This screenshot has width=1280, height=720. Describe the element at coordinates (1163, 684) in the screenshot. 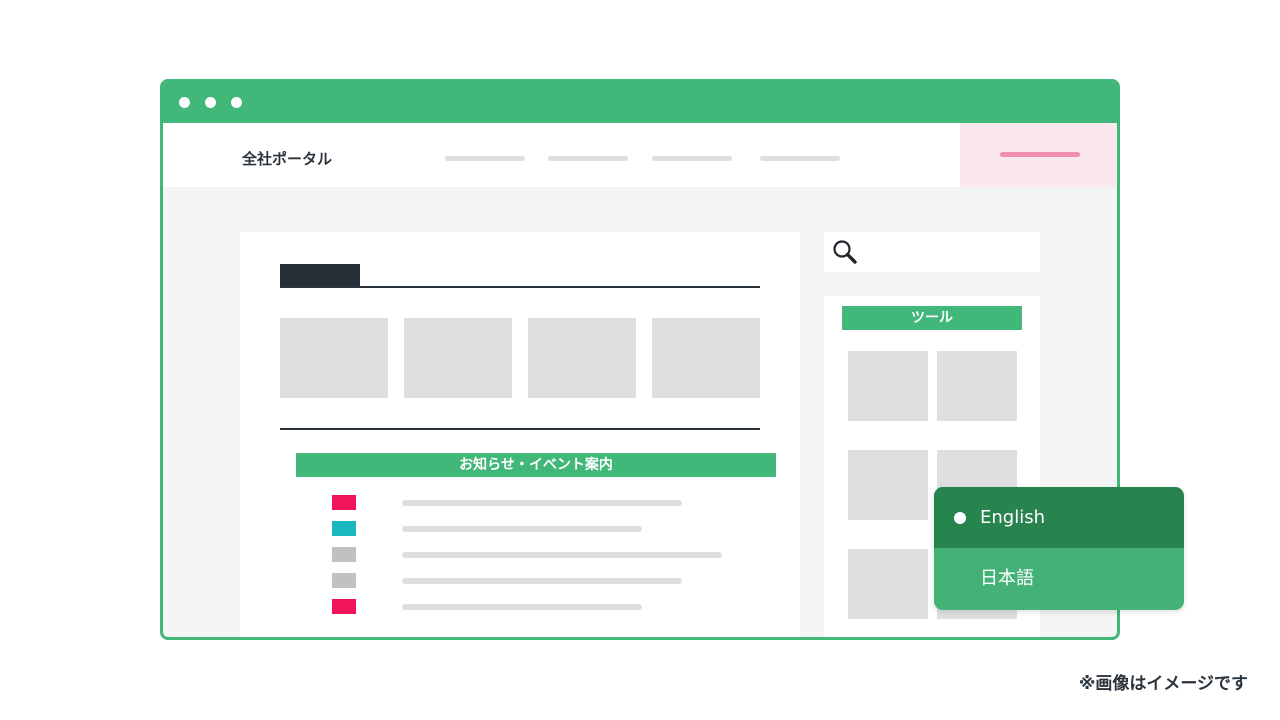

I see `image-disclaimer: ※画像はイメージです` at that location.